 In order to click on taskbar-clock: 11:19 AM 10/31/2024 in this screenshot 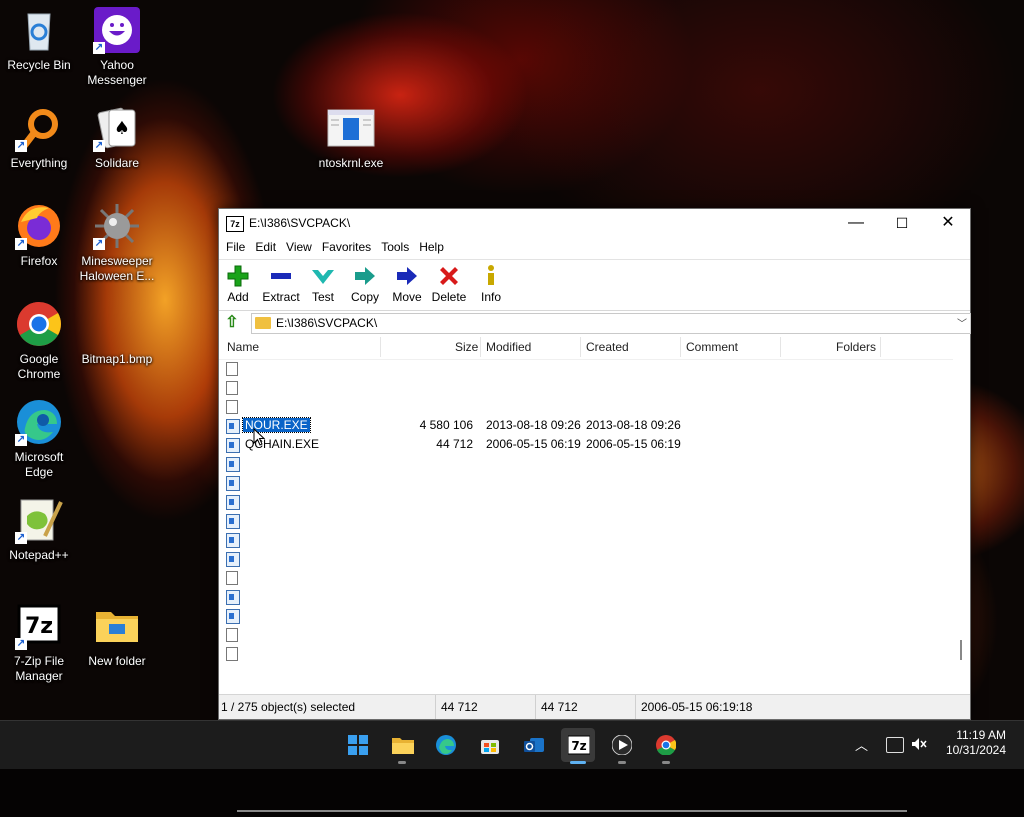, I will do `click(976, 743)`.